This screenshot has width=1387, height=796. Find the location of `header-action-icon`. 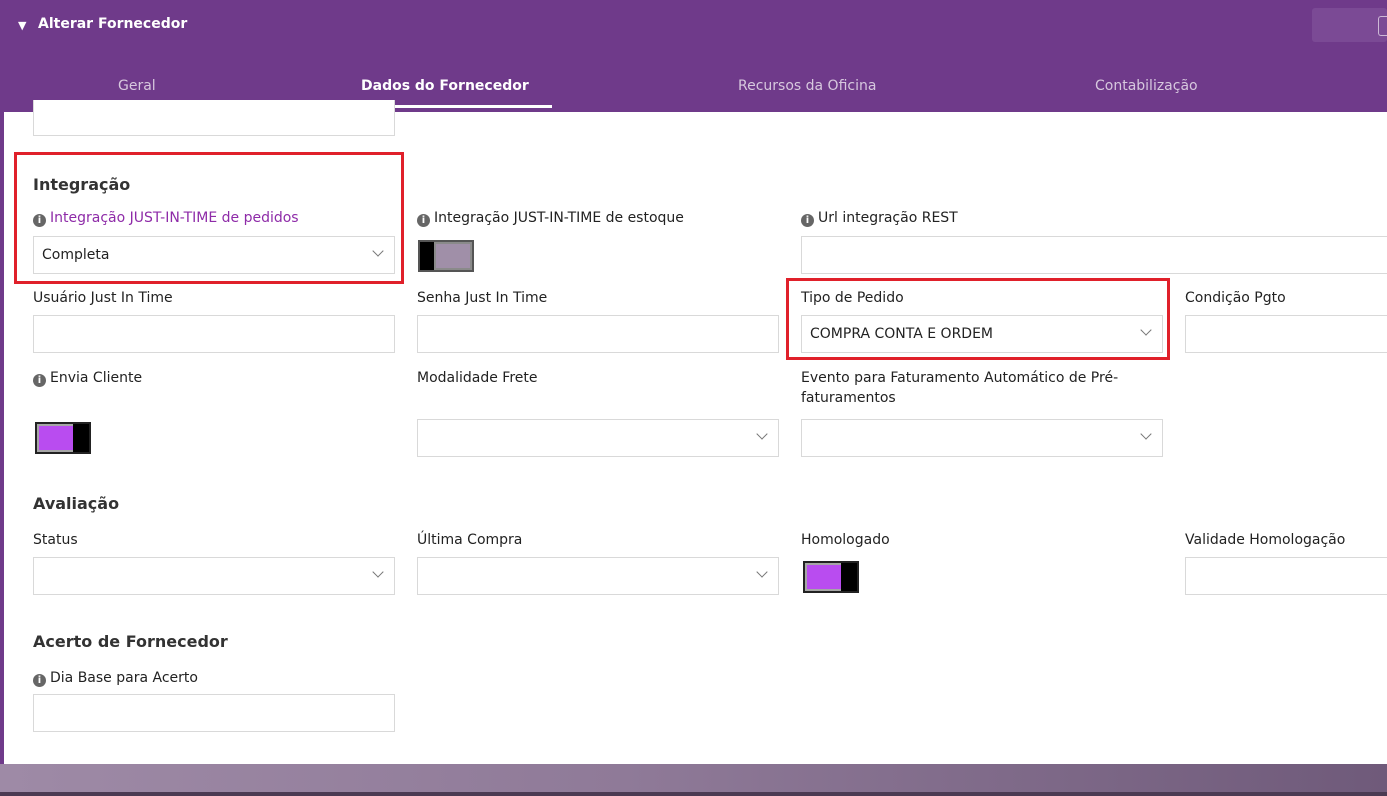

header-action-icon is located at coordinates (1382, 26).